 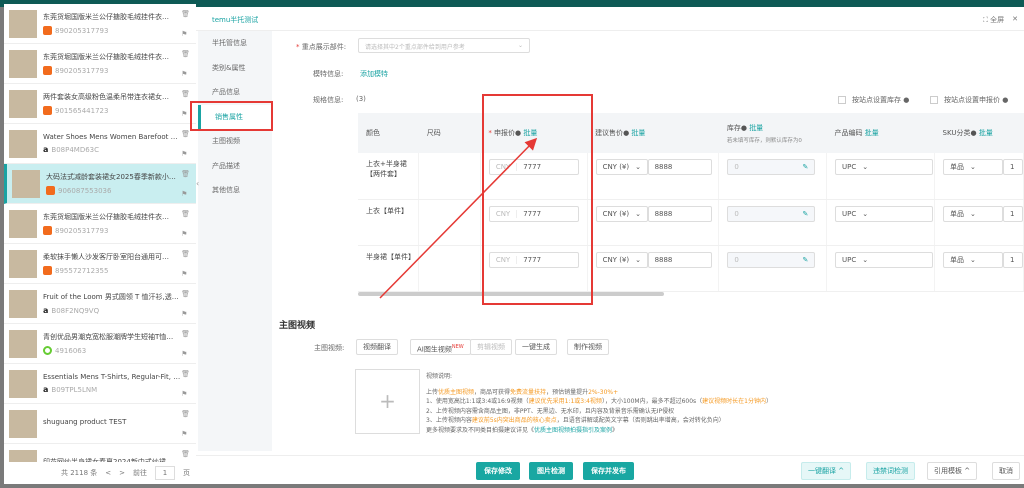 What do you see at coordinates (890, 471) in the screenshot?
I see `forbidden-word-check-button: 违禁词检测` at bounding box center [890, 471].